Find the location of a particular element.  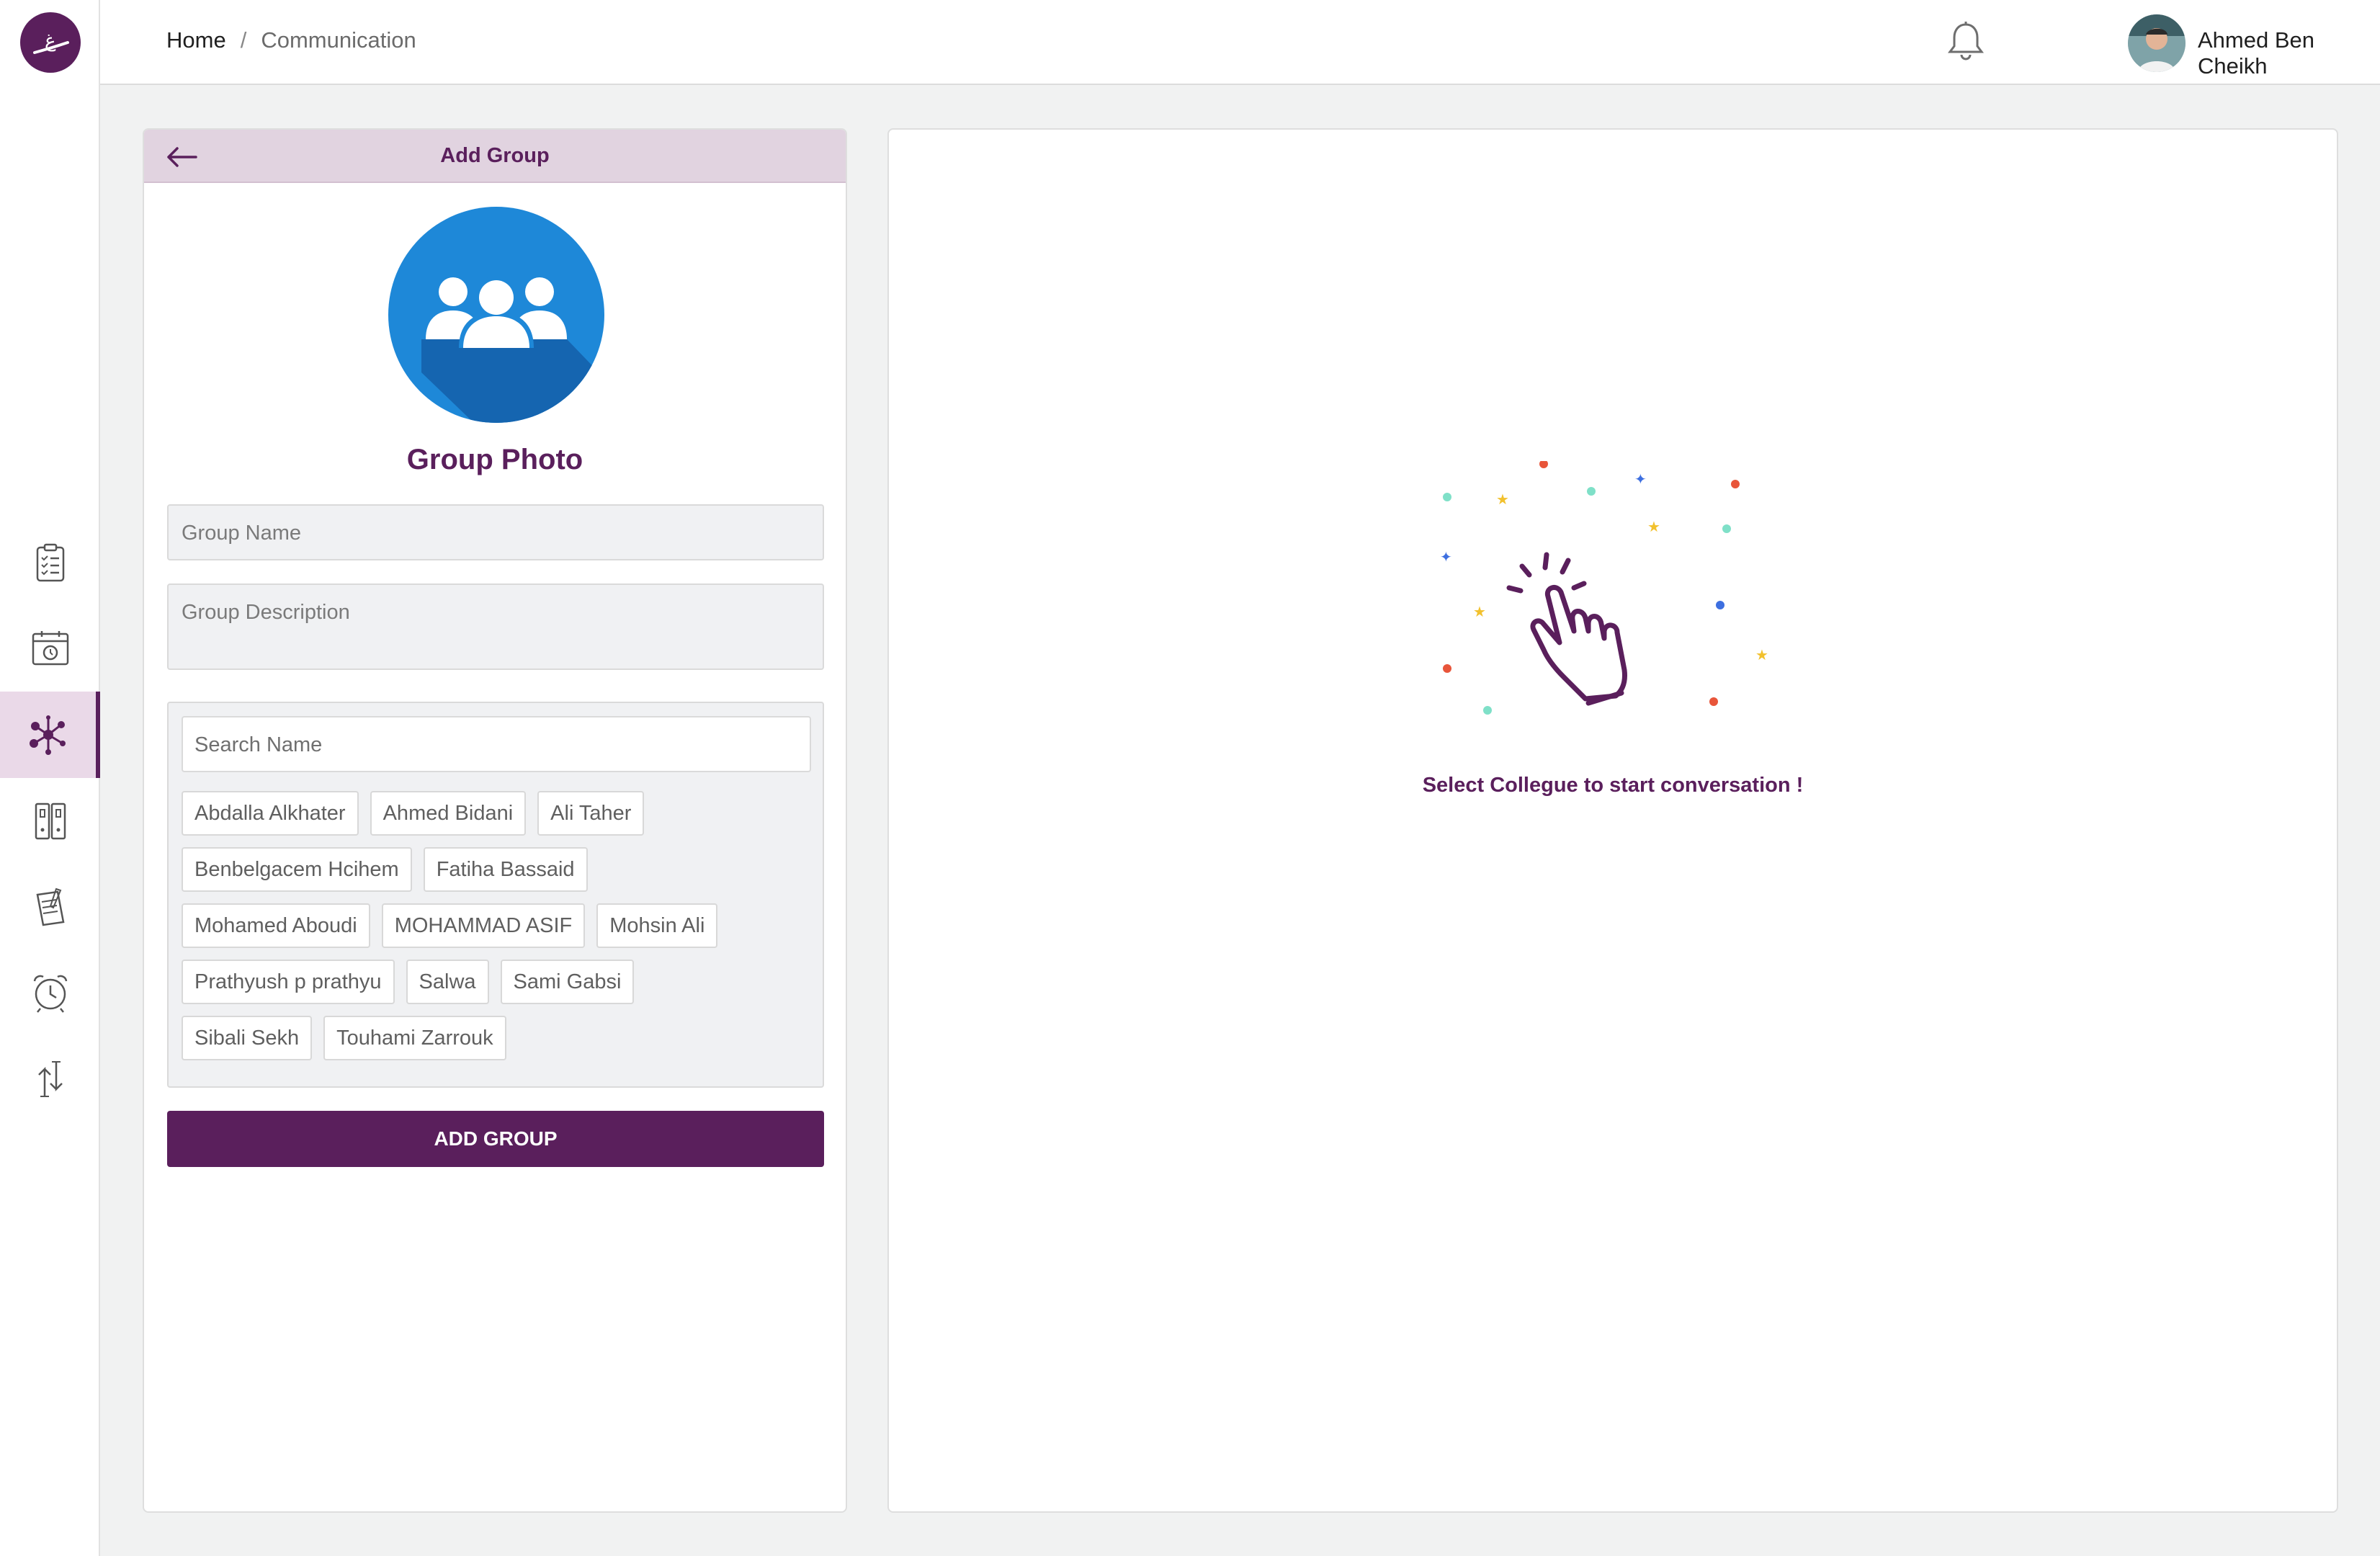

panel-title: Add Group is located at coordinates (495, 155).